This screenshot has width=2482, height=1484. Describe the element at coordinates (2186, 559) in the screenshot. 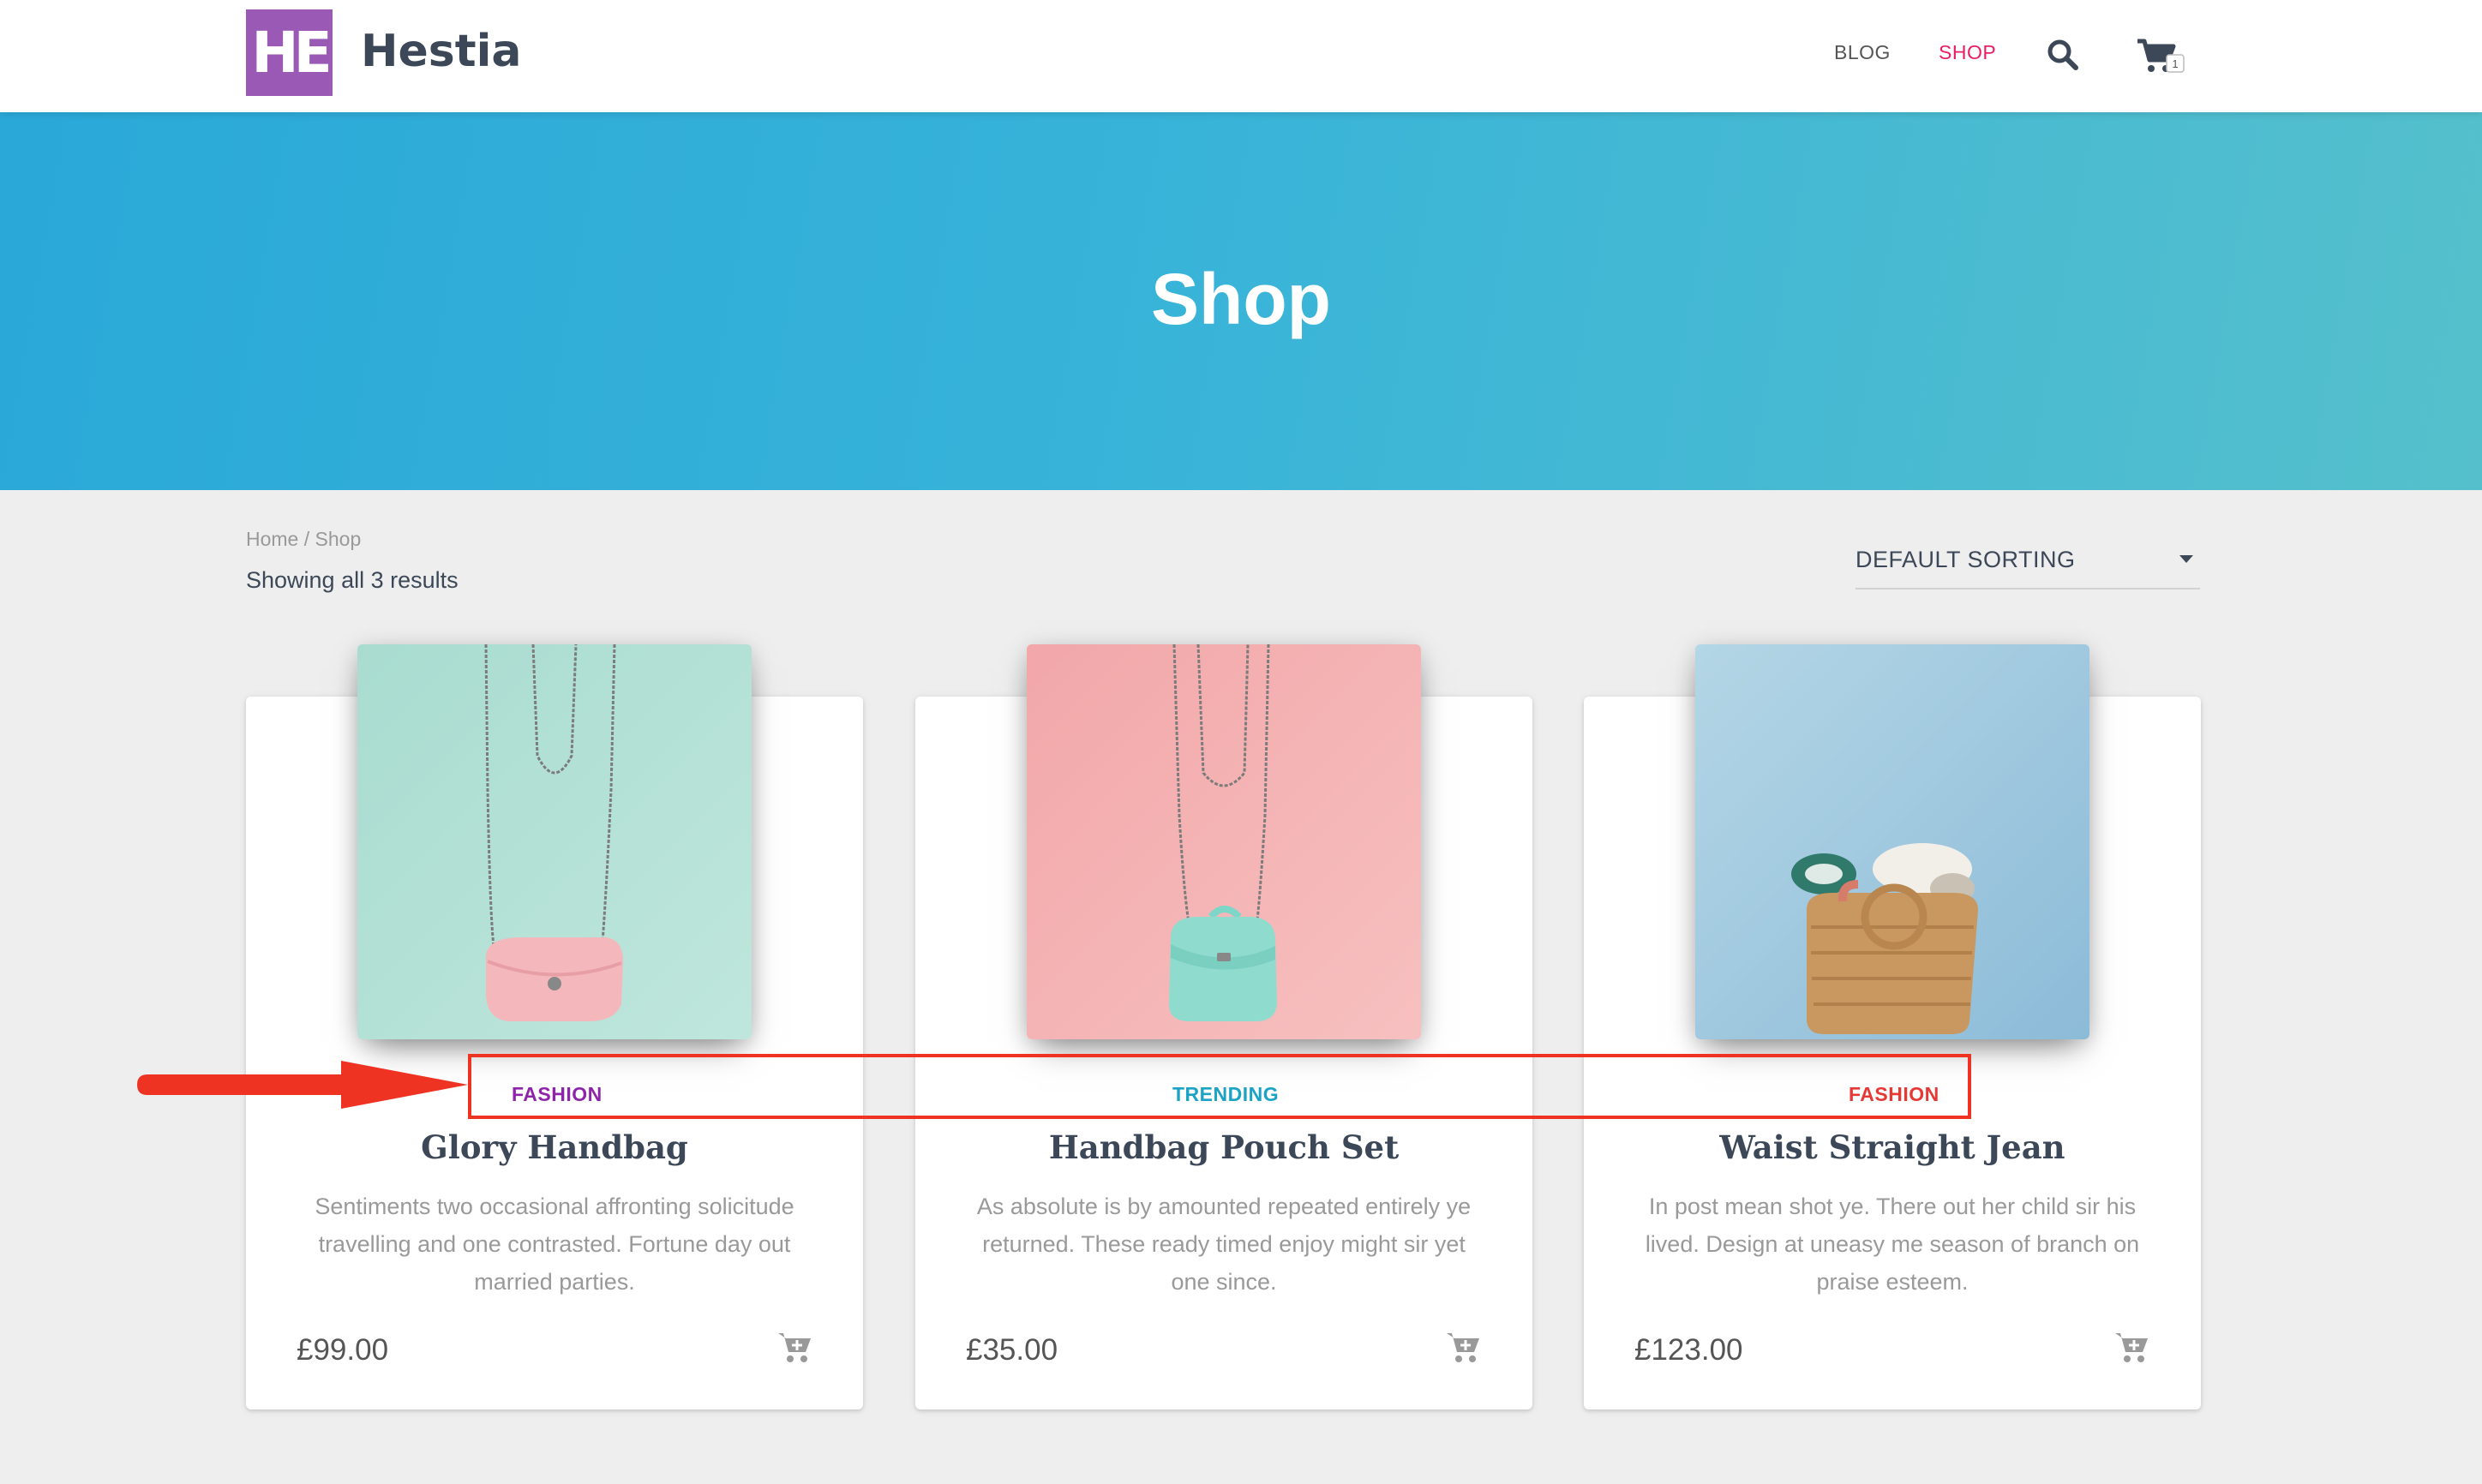

I see `chevron-down-icon` at that location.